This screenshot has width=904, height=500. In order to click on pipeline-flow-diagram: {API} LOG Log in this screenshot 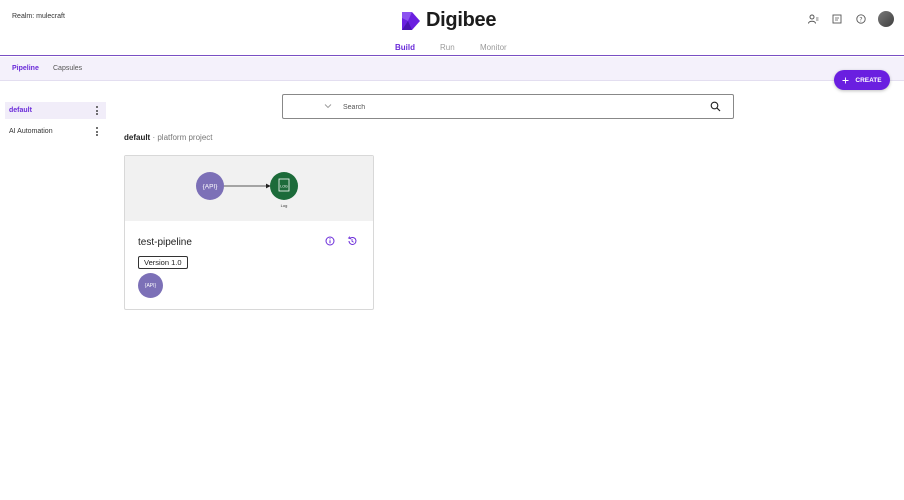, I will do `click(247, 190)`.